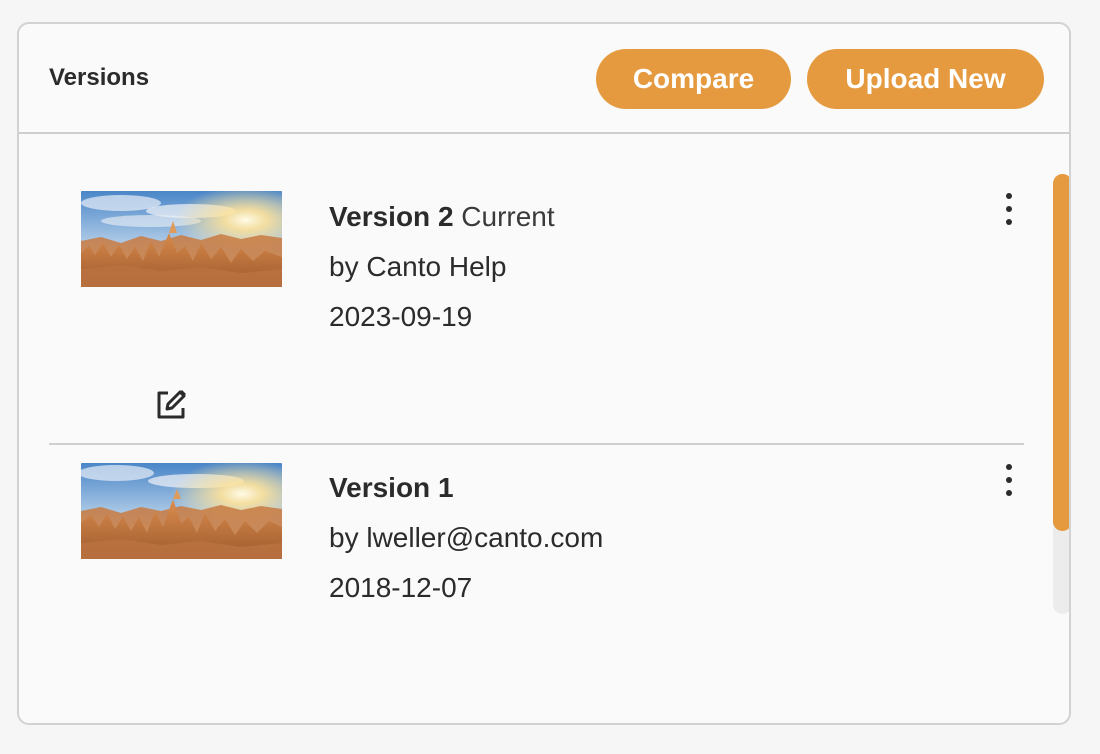 This screenshot has width=1100, height=754. Describe the element at coordinates (401, 587) in the screenshot. I see `version-date: 2018-12-07` at that location.